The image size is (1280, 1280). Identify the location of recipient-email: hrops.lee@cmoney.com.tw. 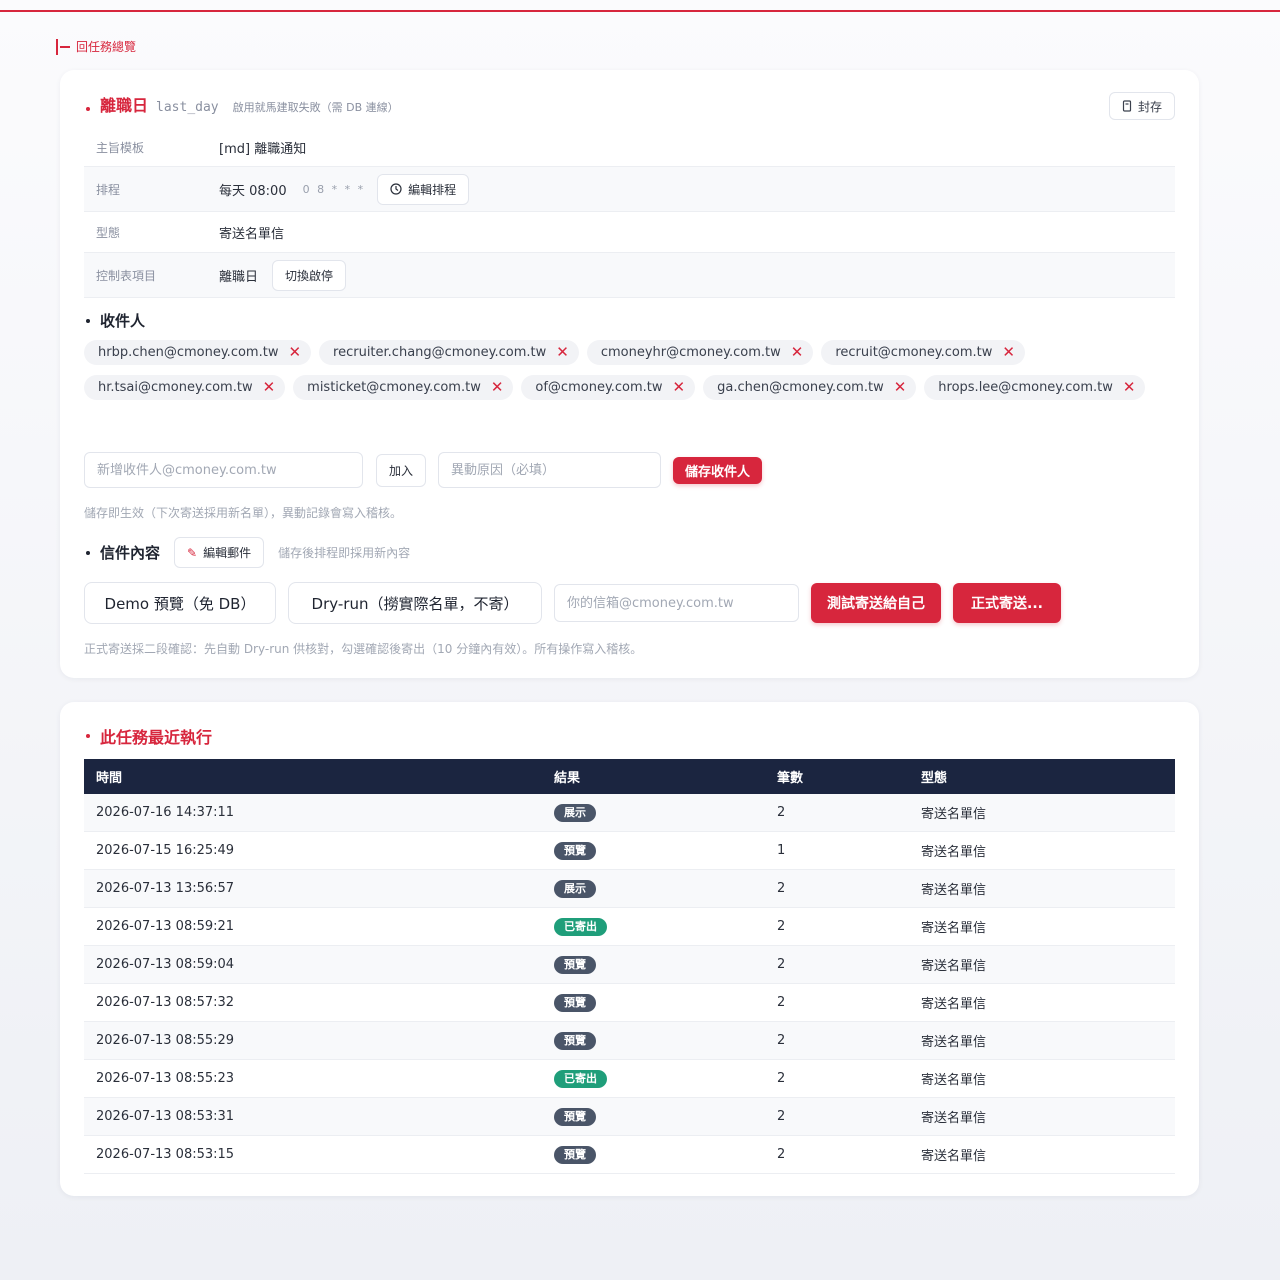
(1025, 387).